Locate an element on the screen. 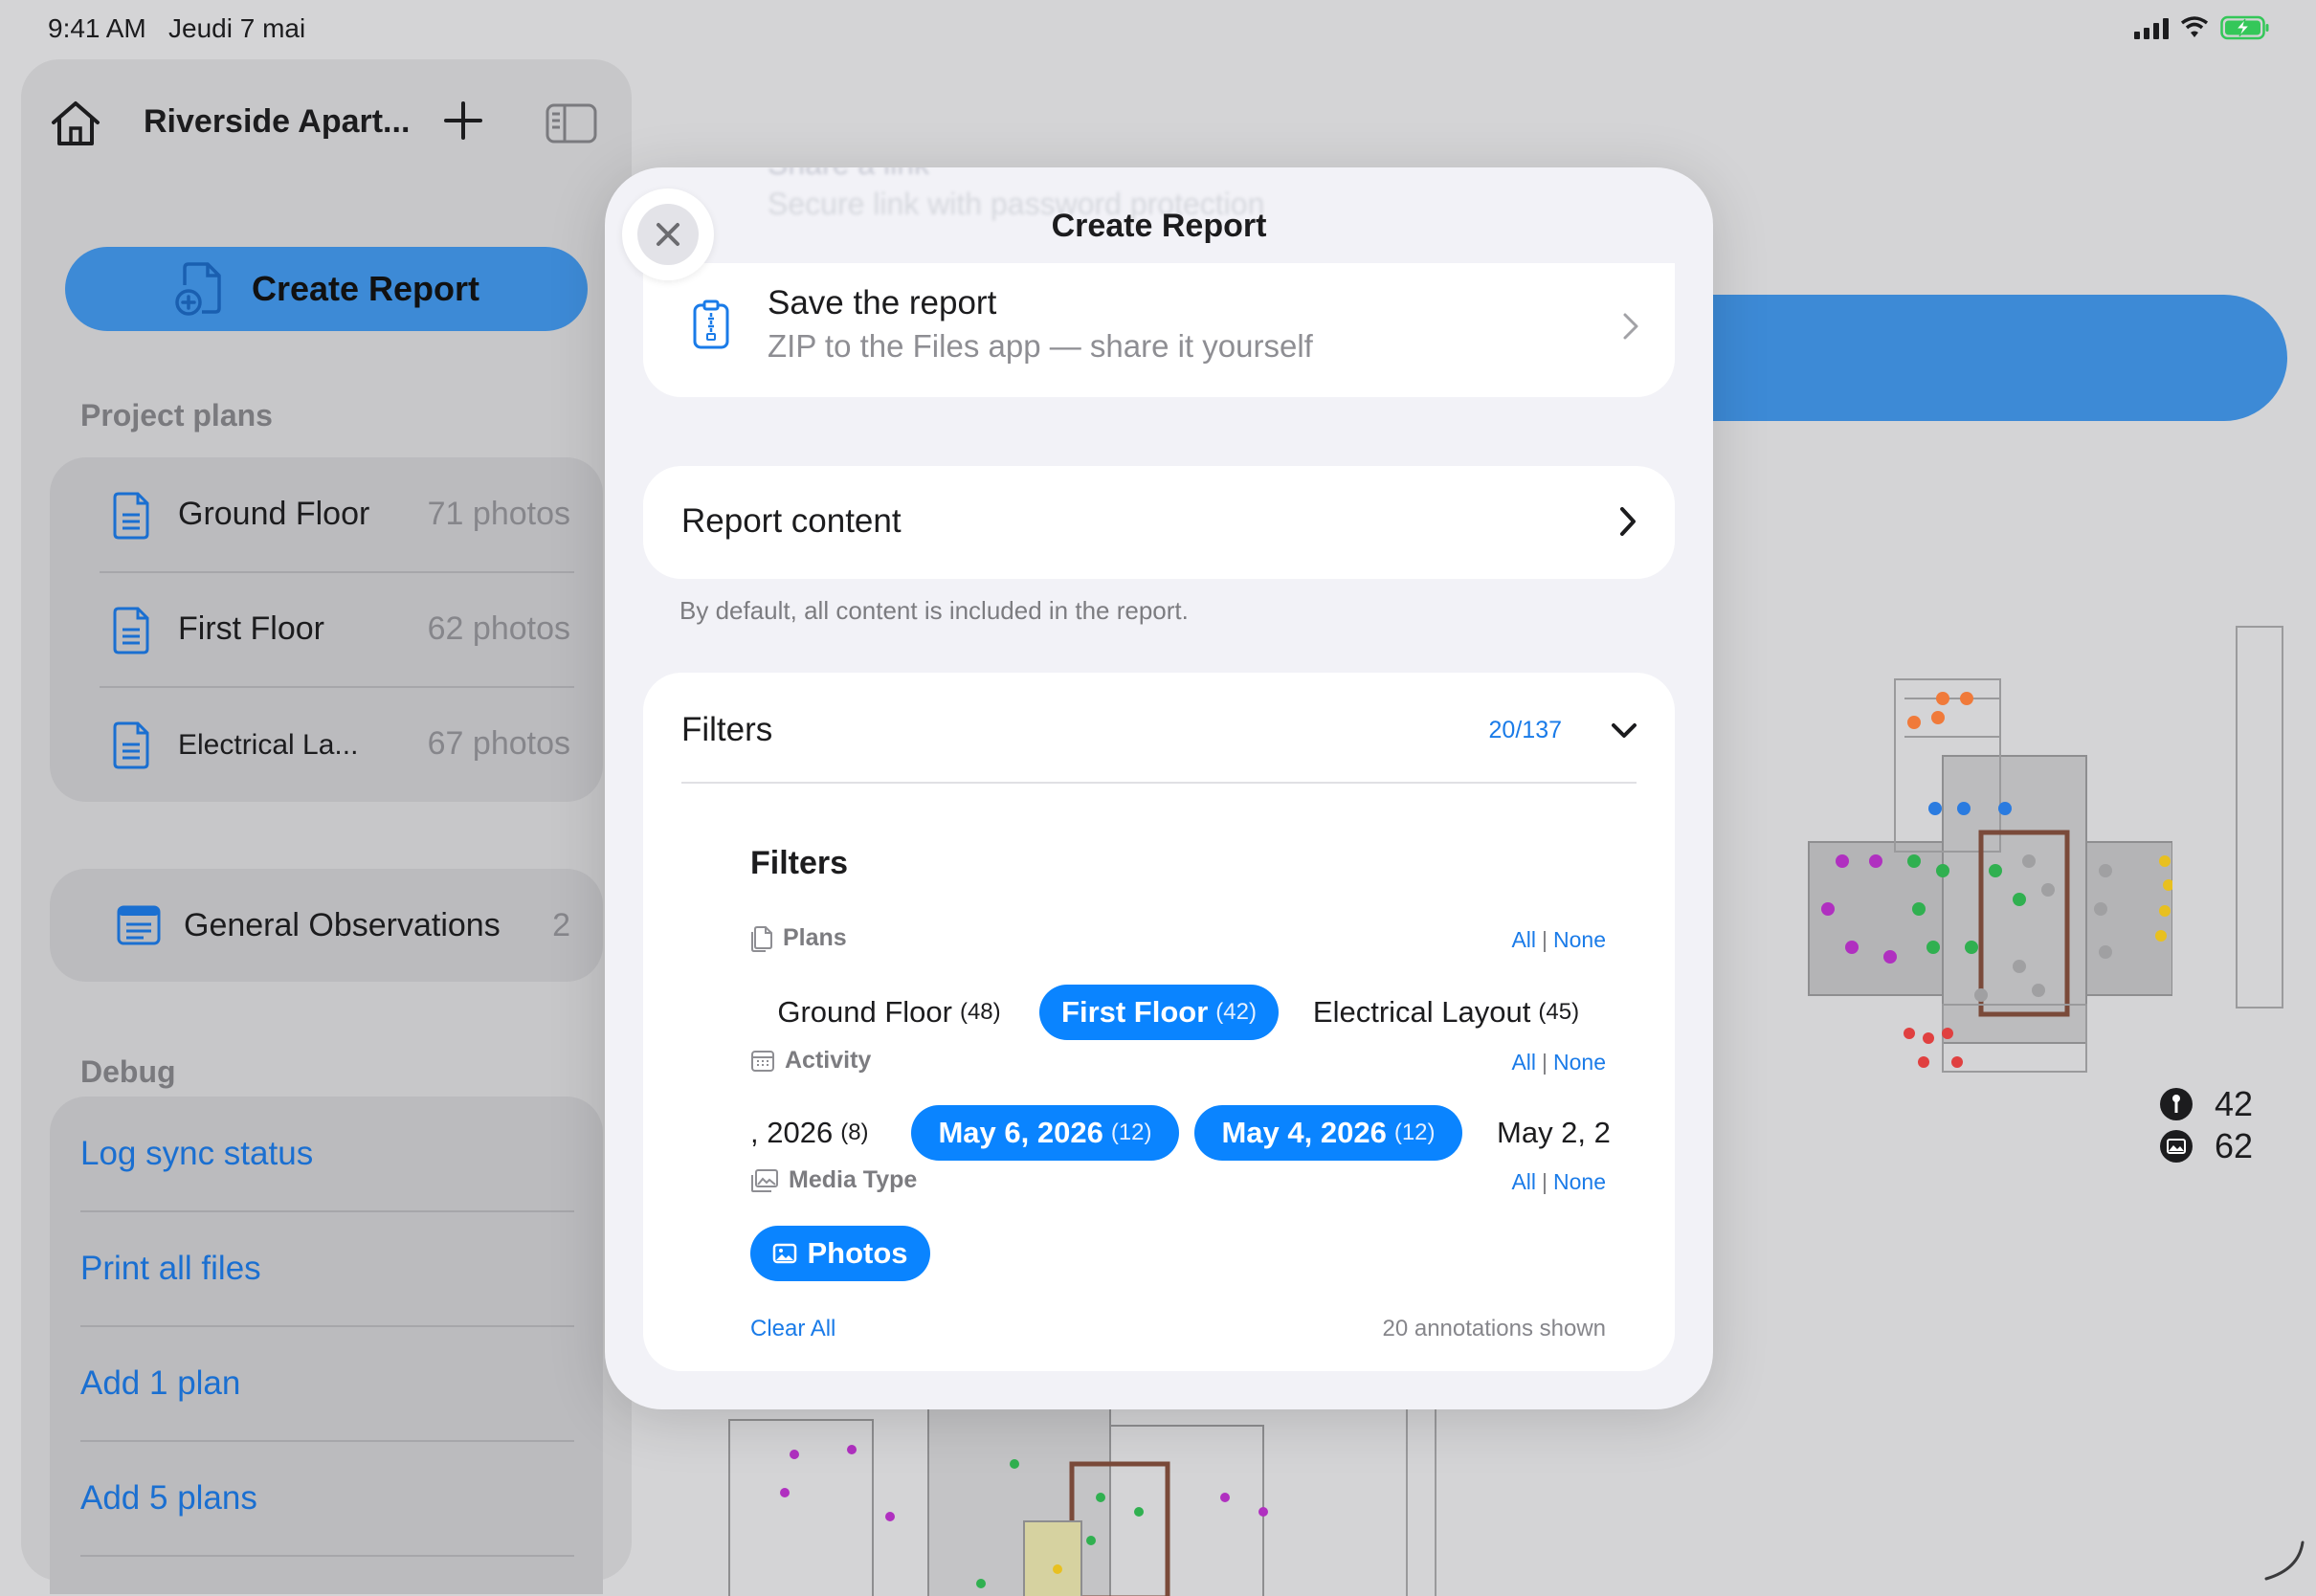 This screenshot has height=1596, width=2316. floor-plan-thumbnail-bottom is located at coordinates (1082, 1502).